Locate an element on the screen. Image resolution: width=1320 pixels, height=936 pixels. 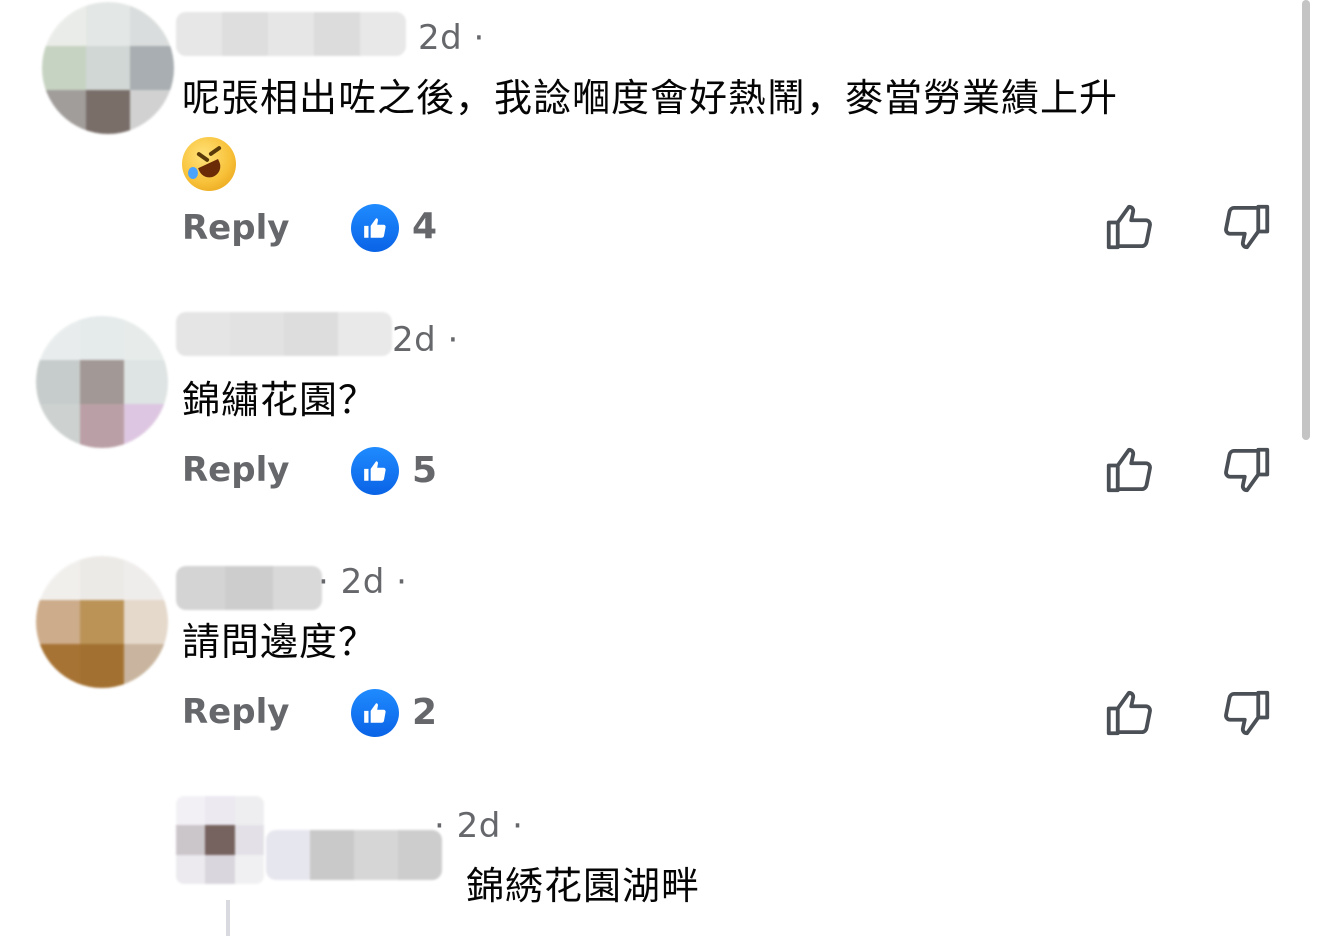
like-count: 4 is located at coordinates (424, 226).